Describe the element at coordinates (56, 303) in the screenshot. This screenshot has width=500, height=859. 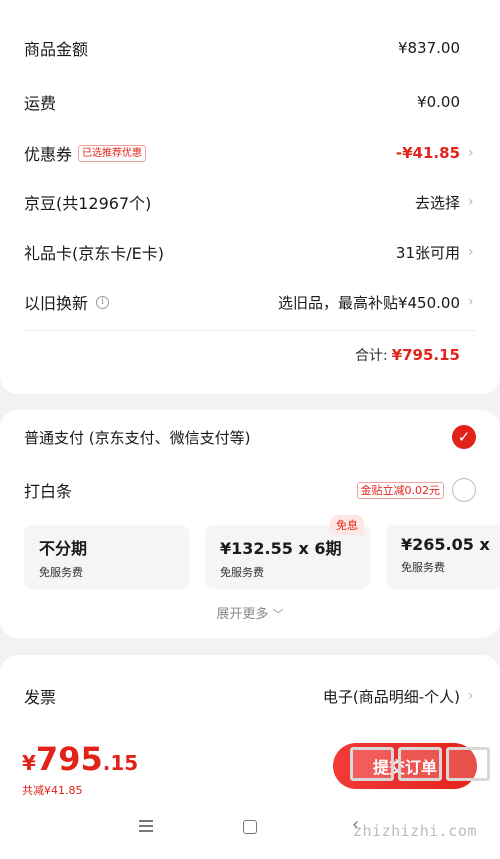
I see `trade-in-label: 以旧换新` at that location.